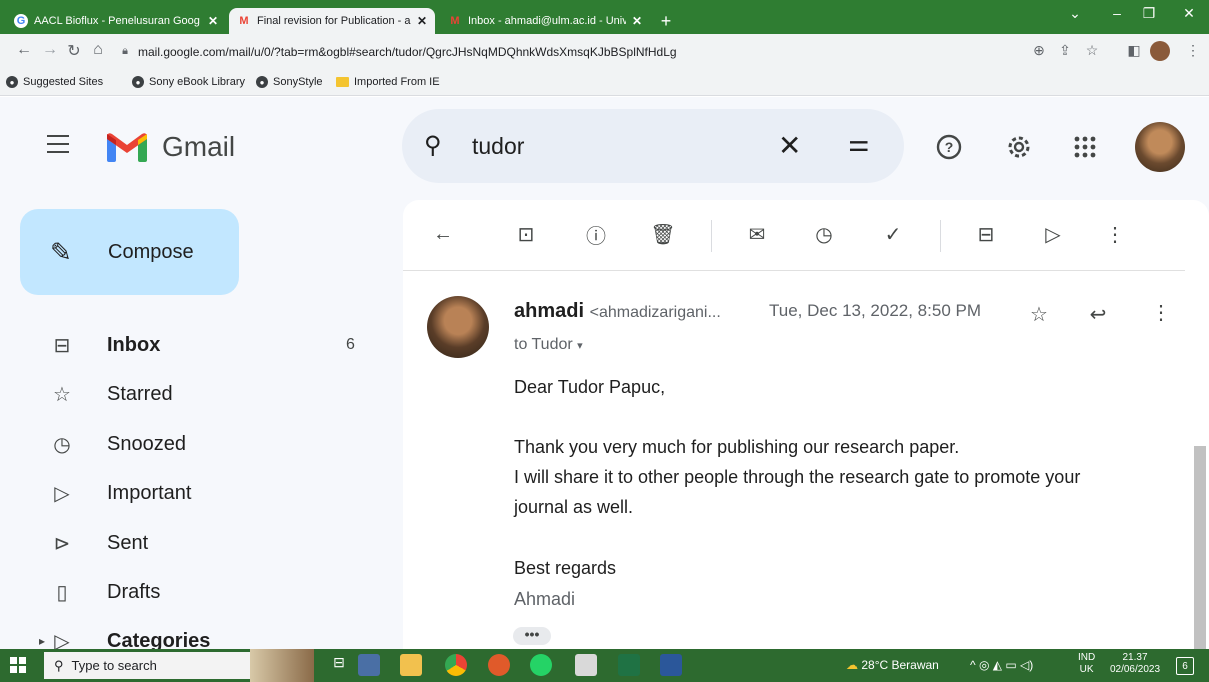 Image resolution: width=1209 pixels, height=682 pixels. What do you see at coordinates (1092, 50) in the screenshot?
I see `bookmark-star-icon: ☆` at bounding box center [1092, 50].